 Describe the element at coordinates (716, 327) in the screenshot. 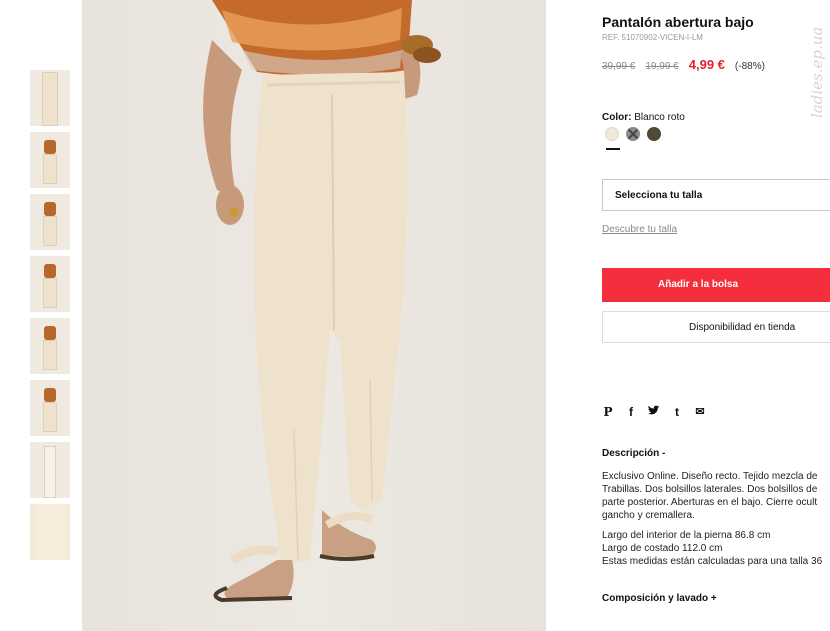

I see `store-availability-button: Disponibilidad en tienda` at that location.